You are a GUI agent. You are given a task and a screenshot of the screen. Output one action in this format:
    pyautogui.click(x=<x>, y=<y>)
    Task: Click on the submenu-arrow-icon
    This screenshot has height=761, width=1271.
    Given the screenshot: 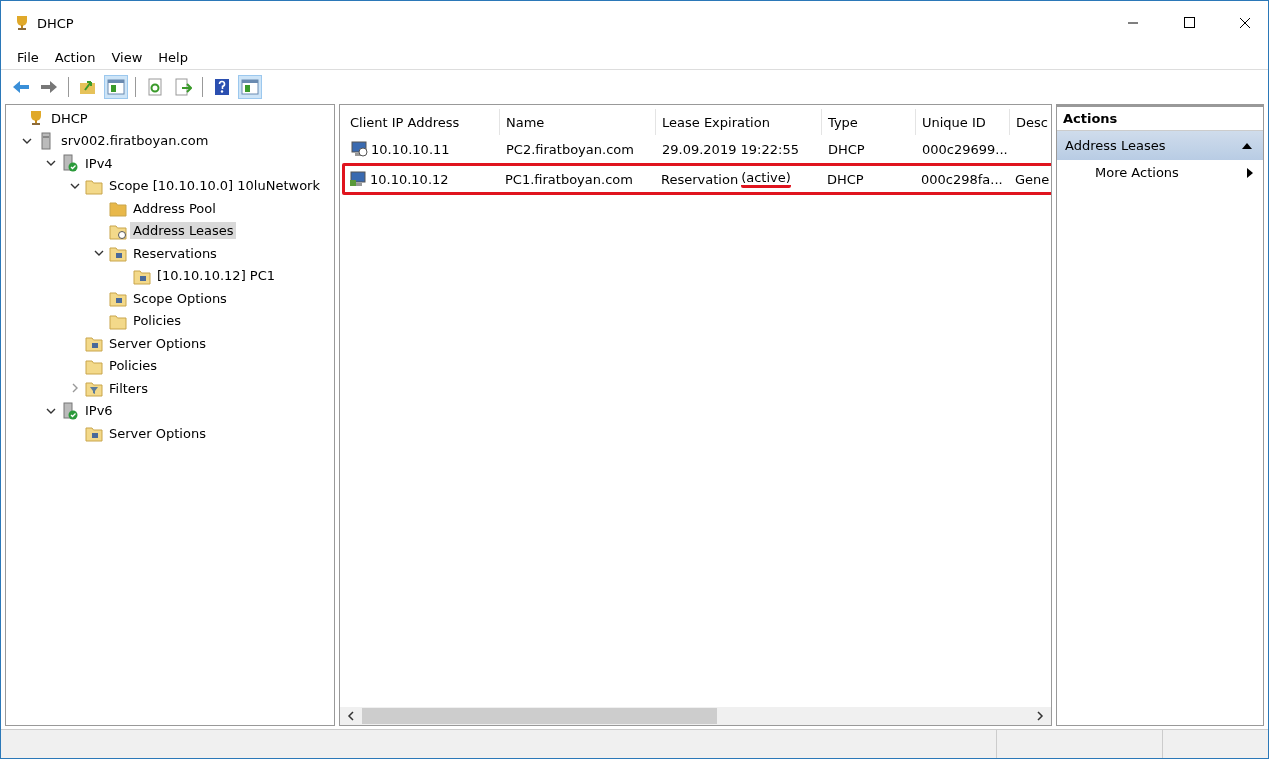 What is the action you would take?
    pyautogui.click(x=1250, y=172)
    